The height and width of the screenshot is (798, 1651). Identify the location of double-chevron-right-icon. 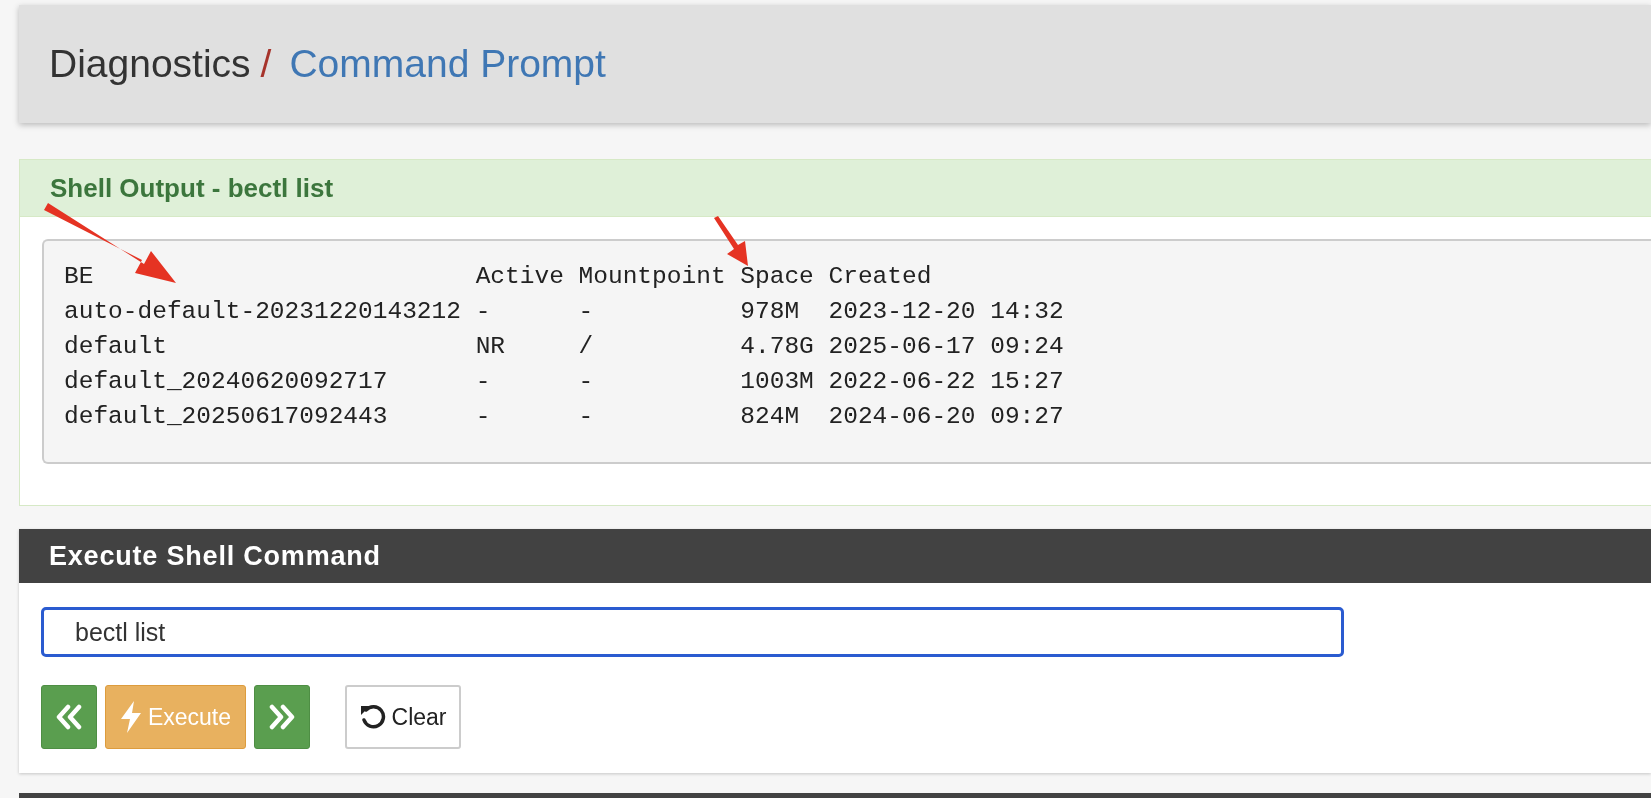
(282, 717).